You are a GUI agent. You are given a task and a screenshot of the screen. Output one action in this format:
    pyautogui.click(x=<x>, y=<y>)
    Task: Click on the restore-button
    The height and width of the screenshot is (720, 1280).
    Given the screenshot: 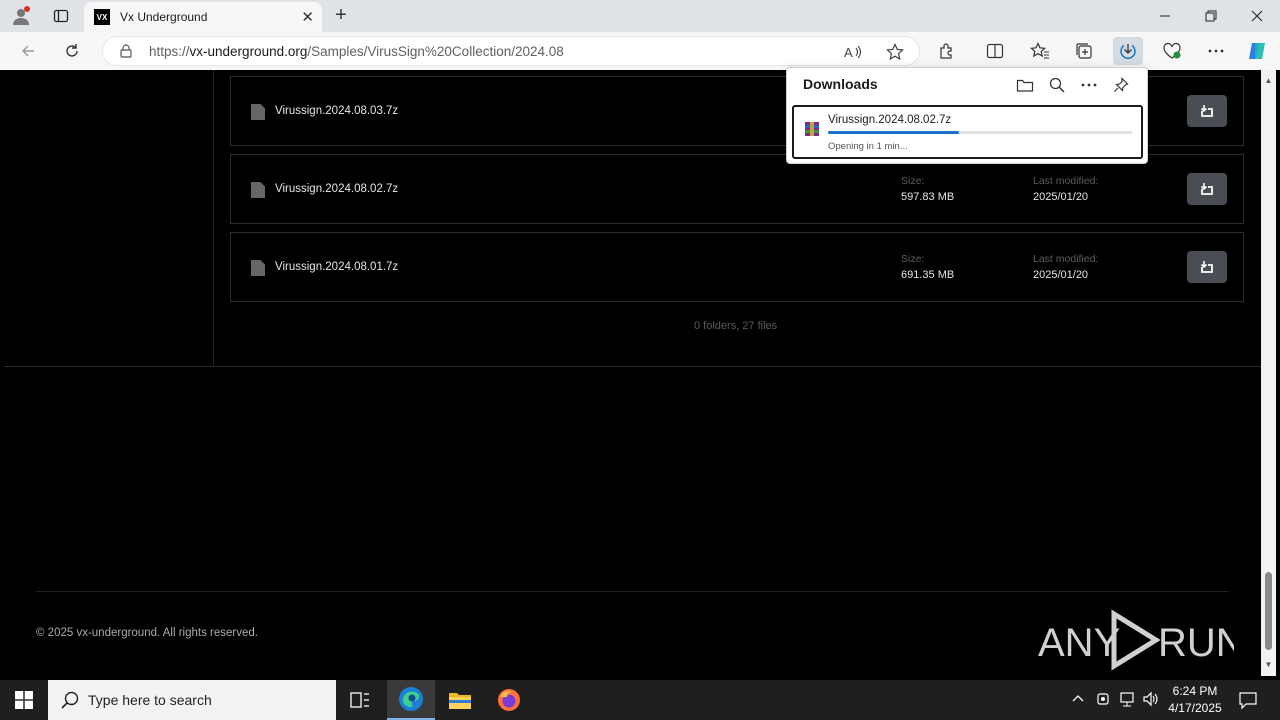 What is the action you would take?
    pyautogui.click(x=1211, y=16)
    